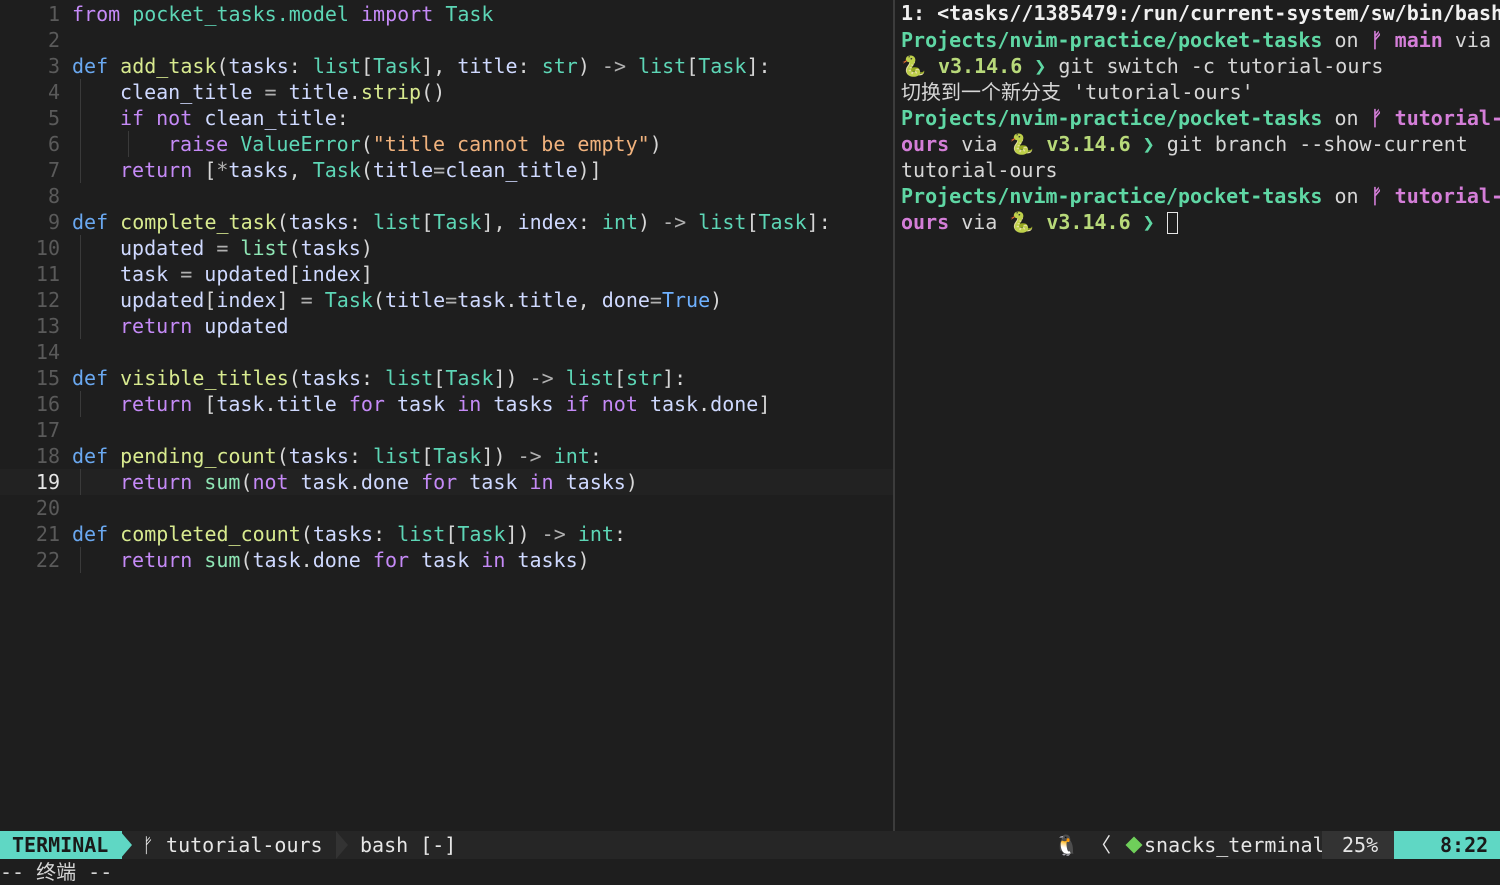 The width and height of the screenshot is (1500, 885). What do you see at coordinates (1464, 845) in the screenshot?
I see `cursor-position: 8:22` at bounding box center [1464, 845].